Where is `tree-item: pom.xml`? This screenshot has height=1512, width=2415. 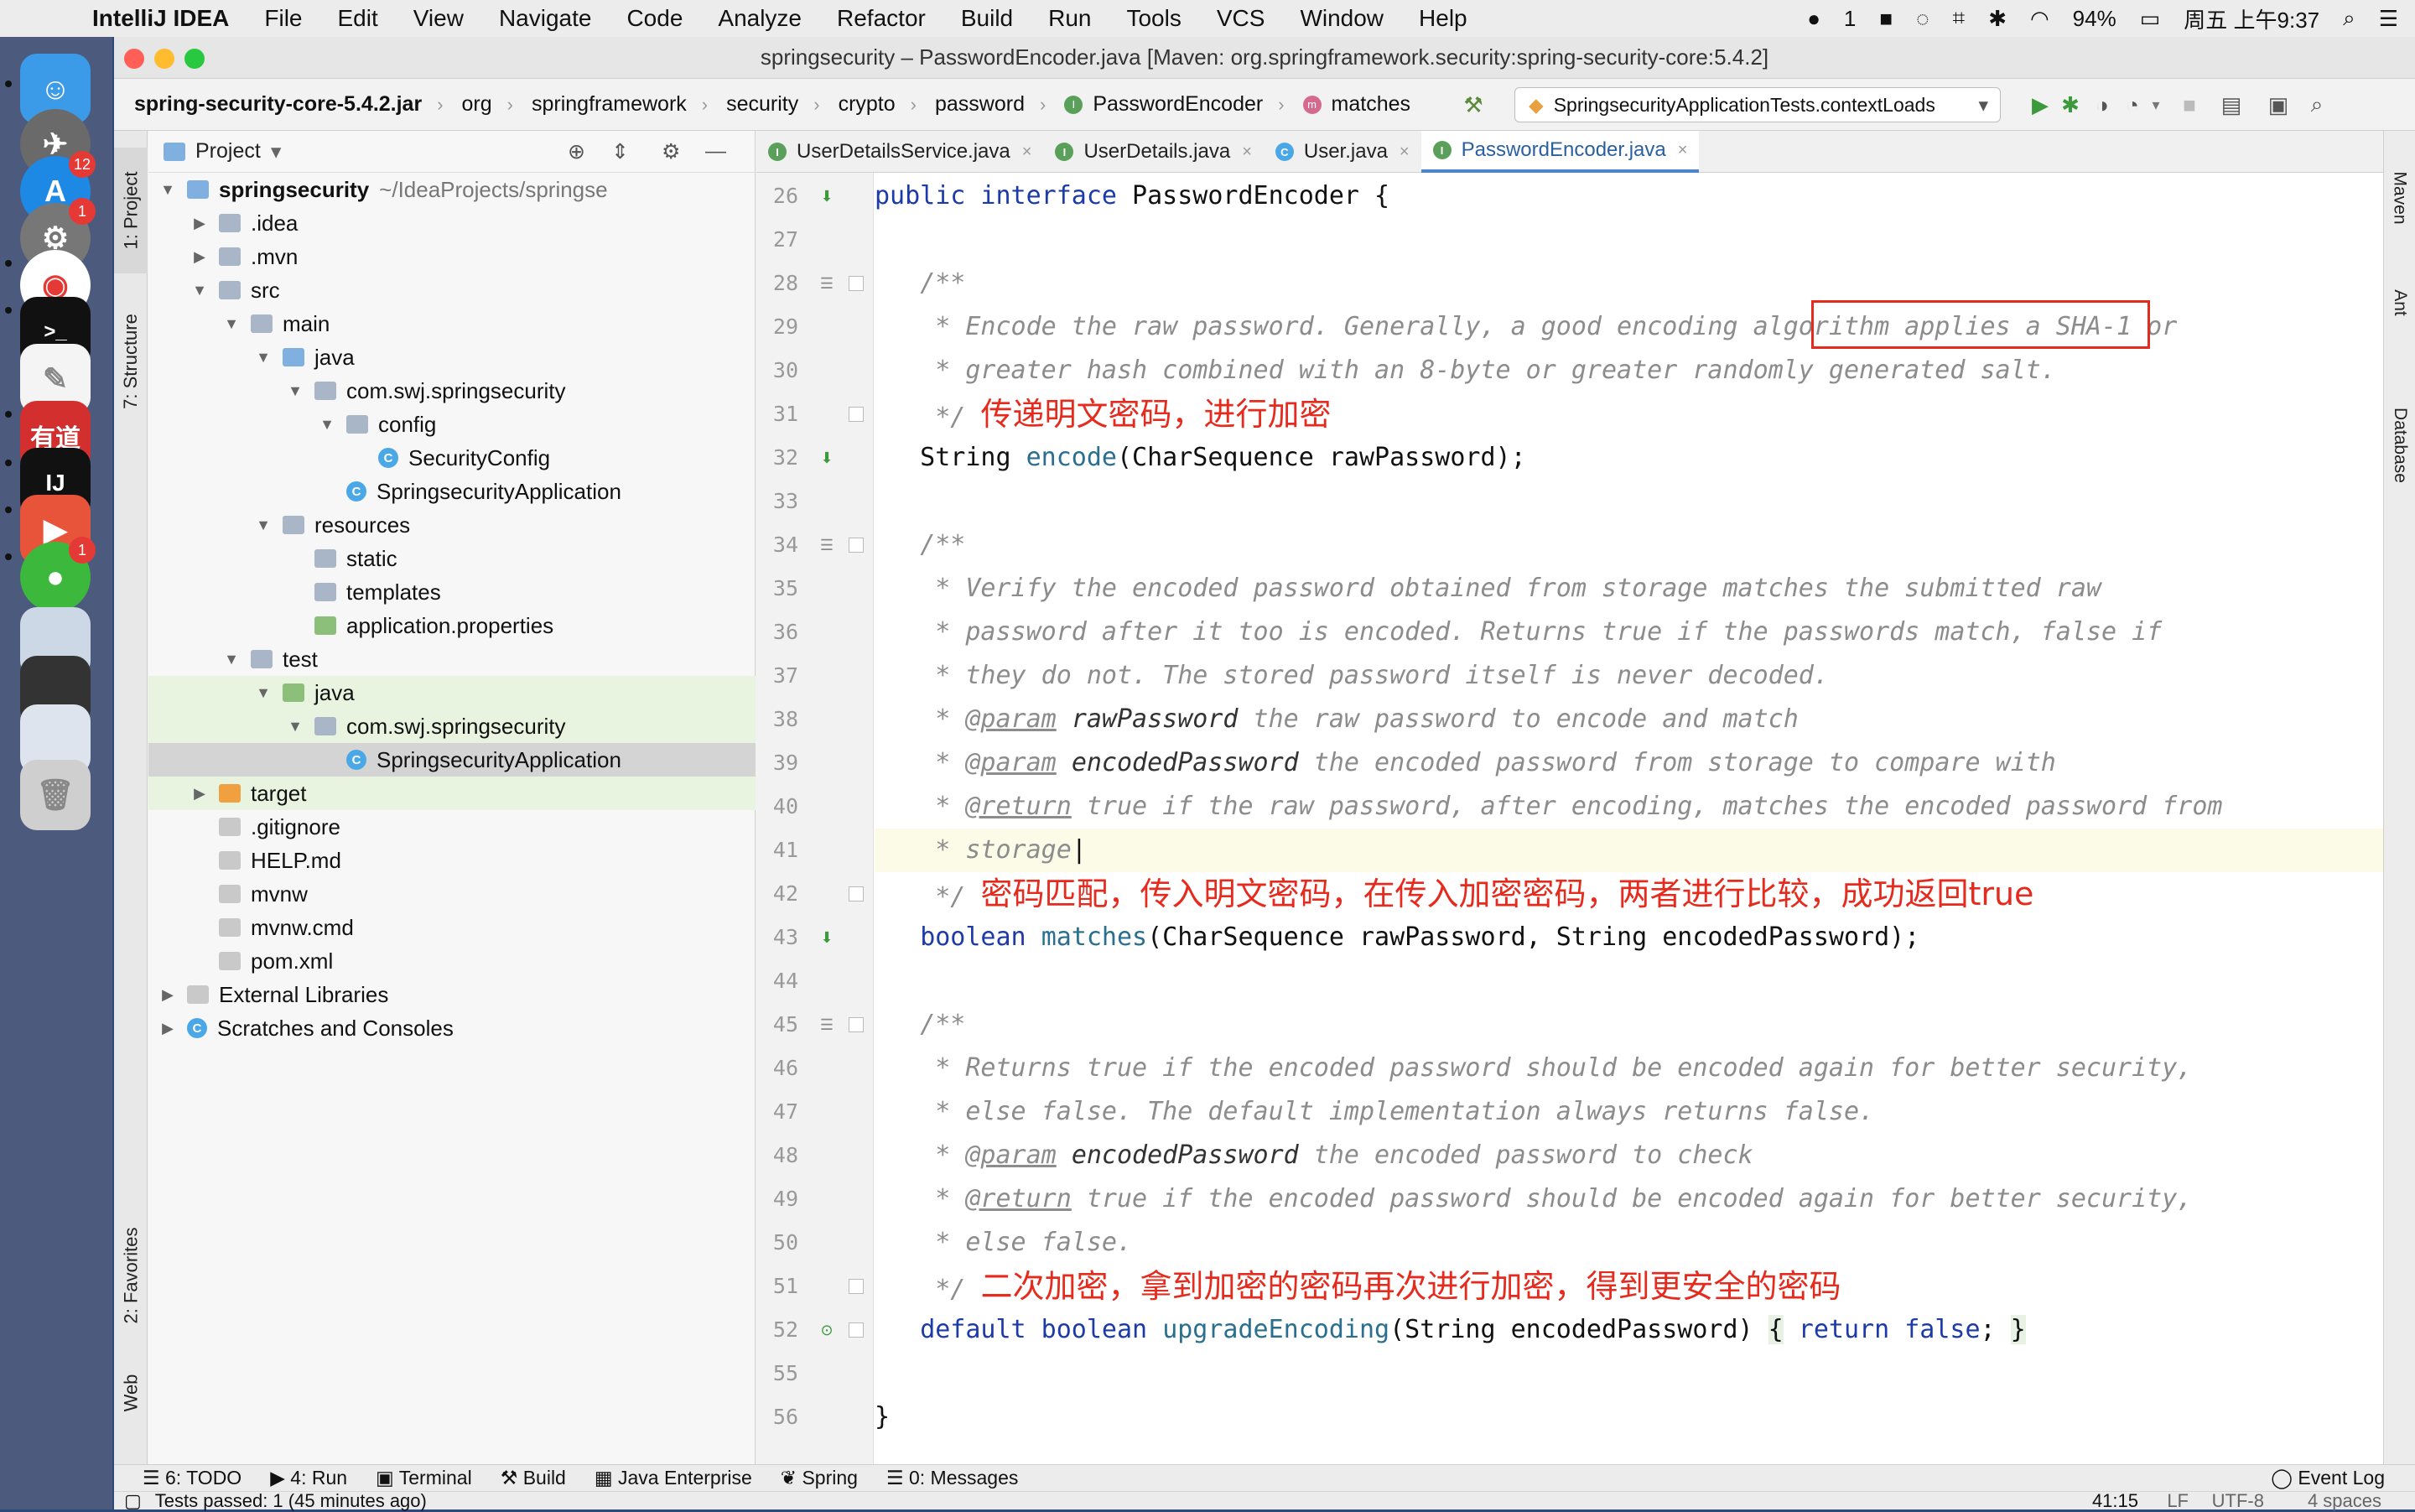
tree-item: pom.xml is located at coordinates (452, 961).